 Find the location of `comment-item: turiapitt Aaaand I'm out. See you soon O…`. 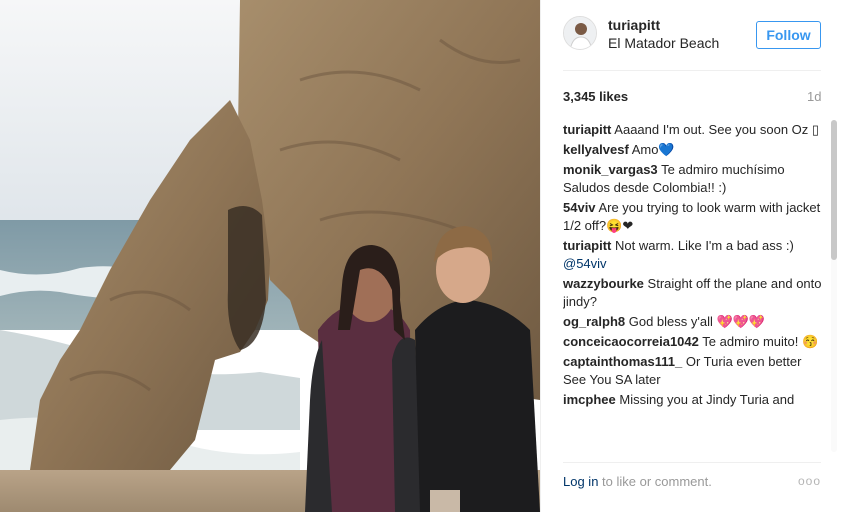

comment-item: turiapitt Aaaand I'm out. See you soon O… is located at coordinates (694, 130).